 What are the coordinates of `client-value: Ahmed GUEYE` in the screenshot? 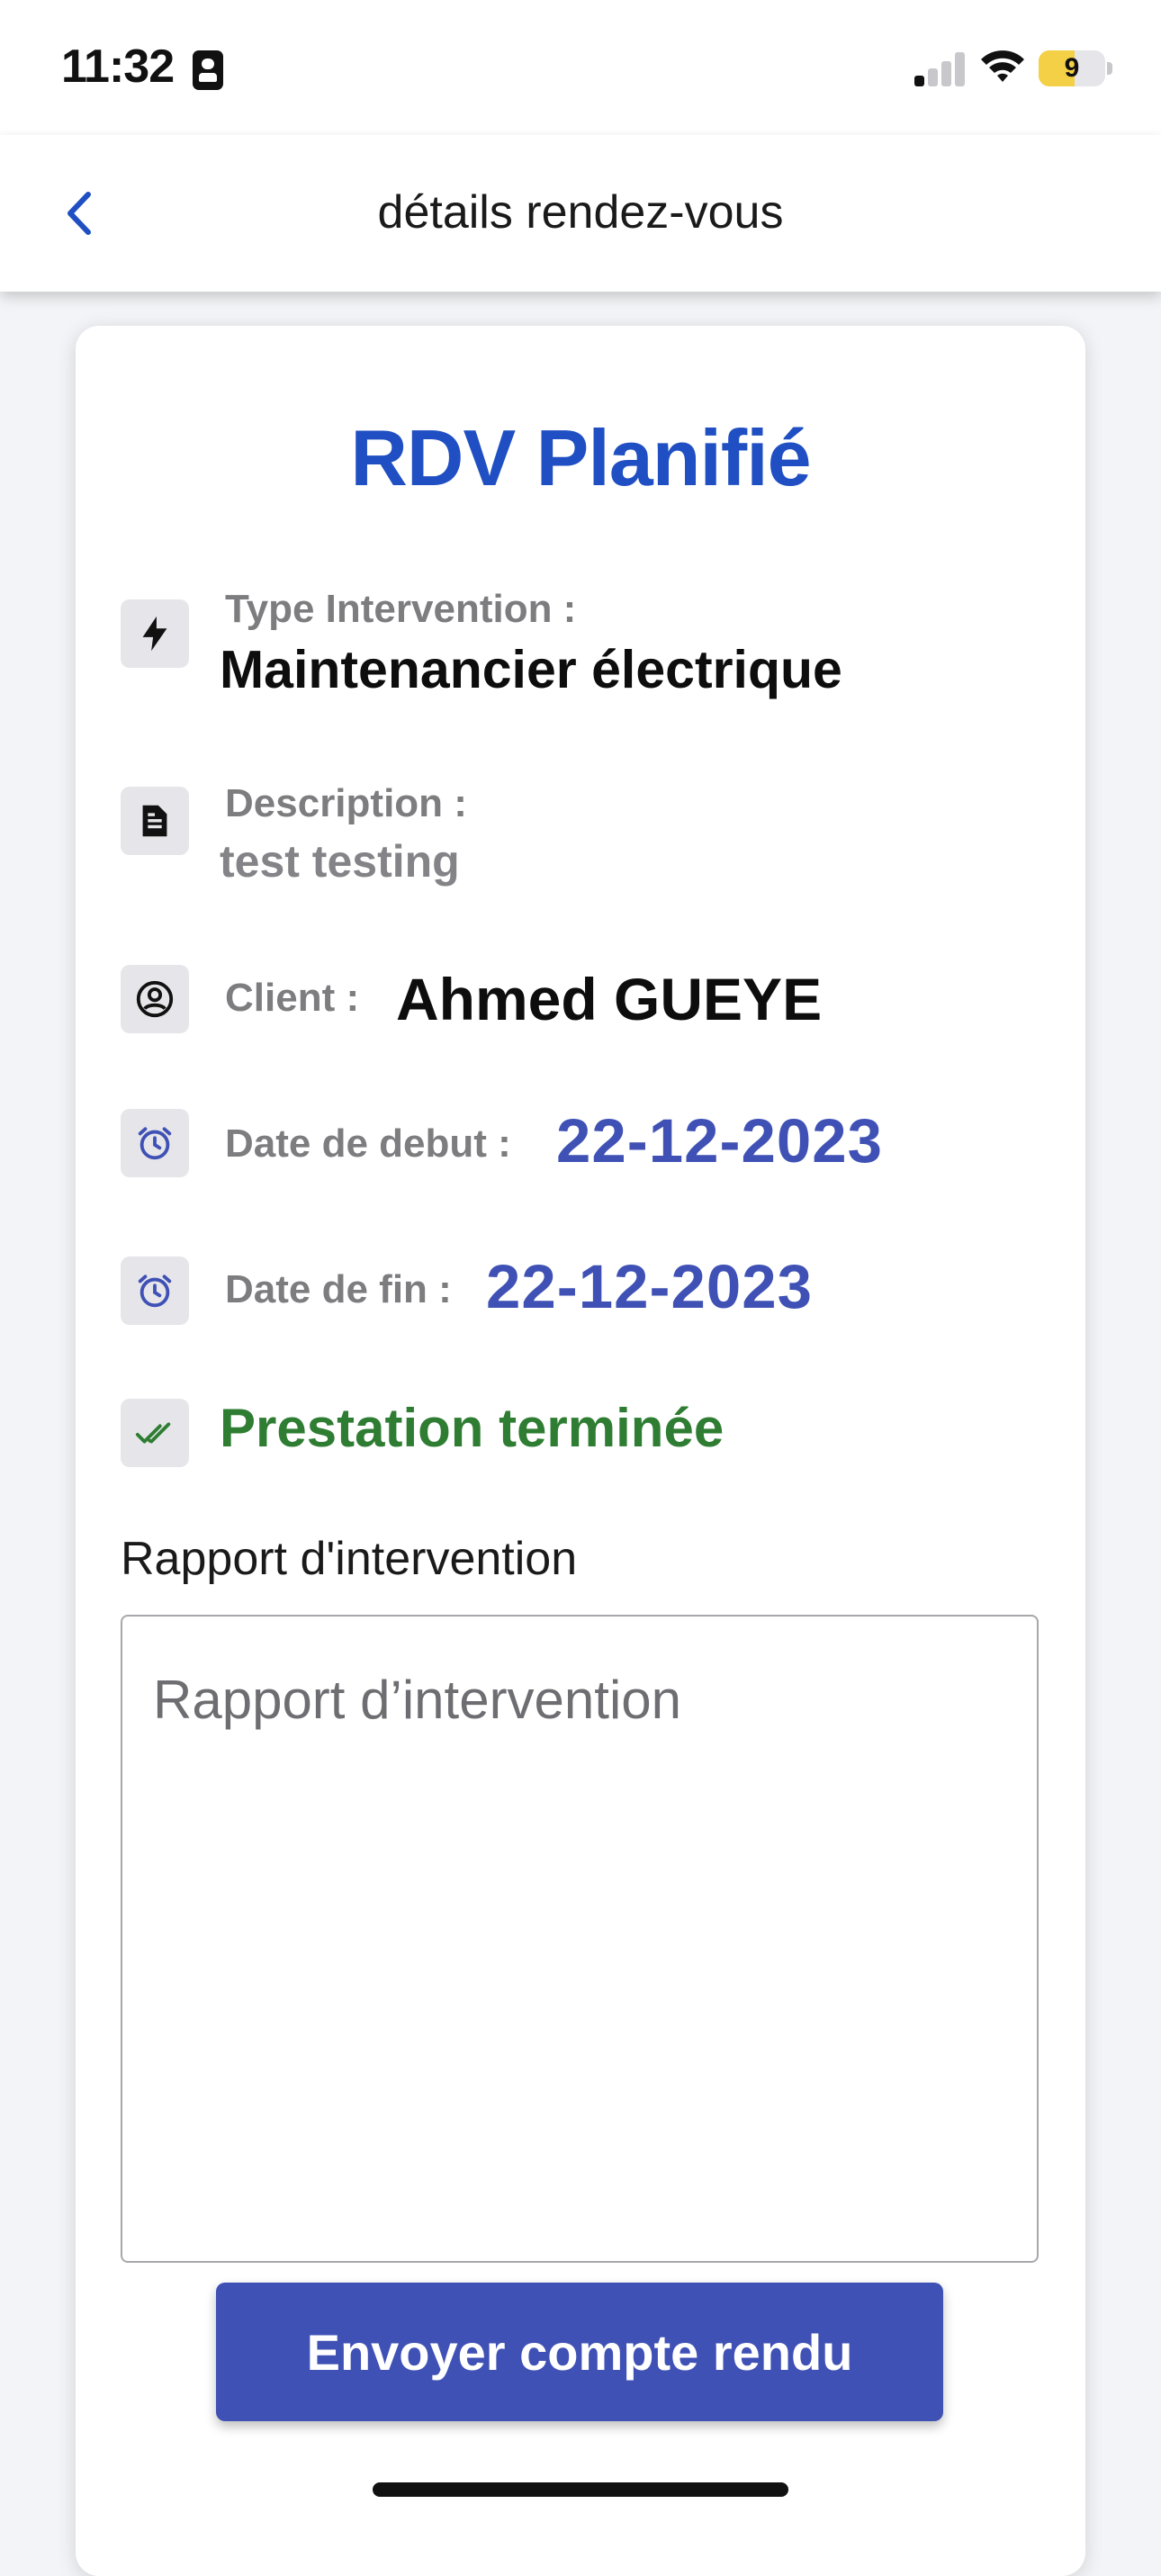 It's located at (610, 999).